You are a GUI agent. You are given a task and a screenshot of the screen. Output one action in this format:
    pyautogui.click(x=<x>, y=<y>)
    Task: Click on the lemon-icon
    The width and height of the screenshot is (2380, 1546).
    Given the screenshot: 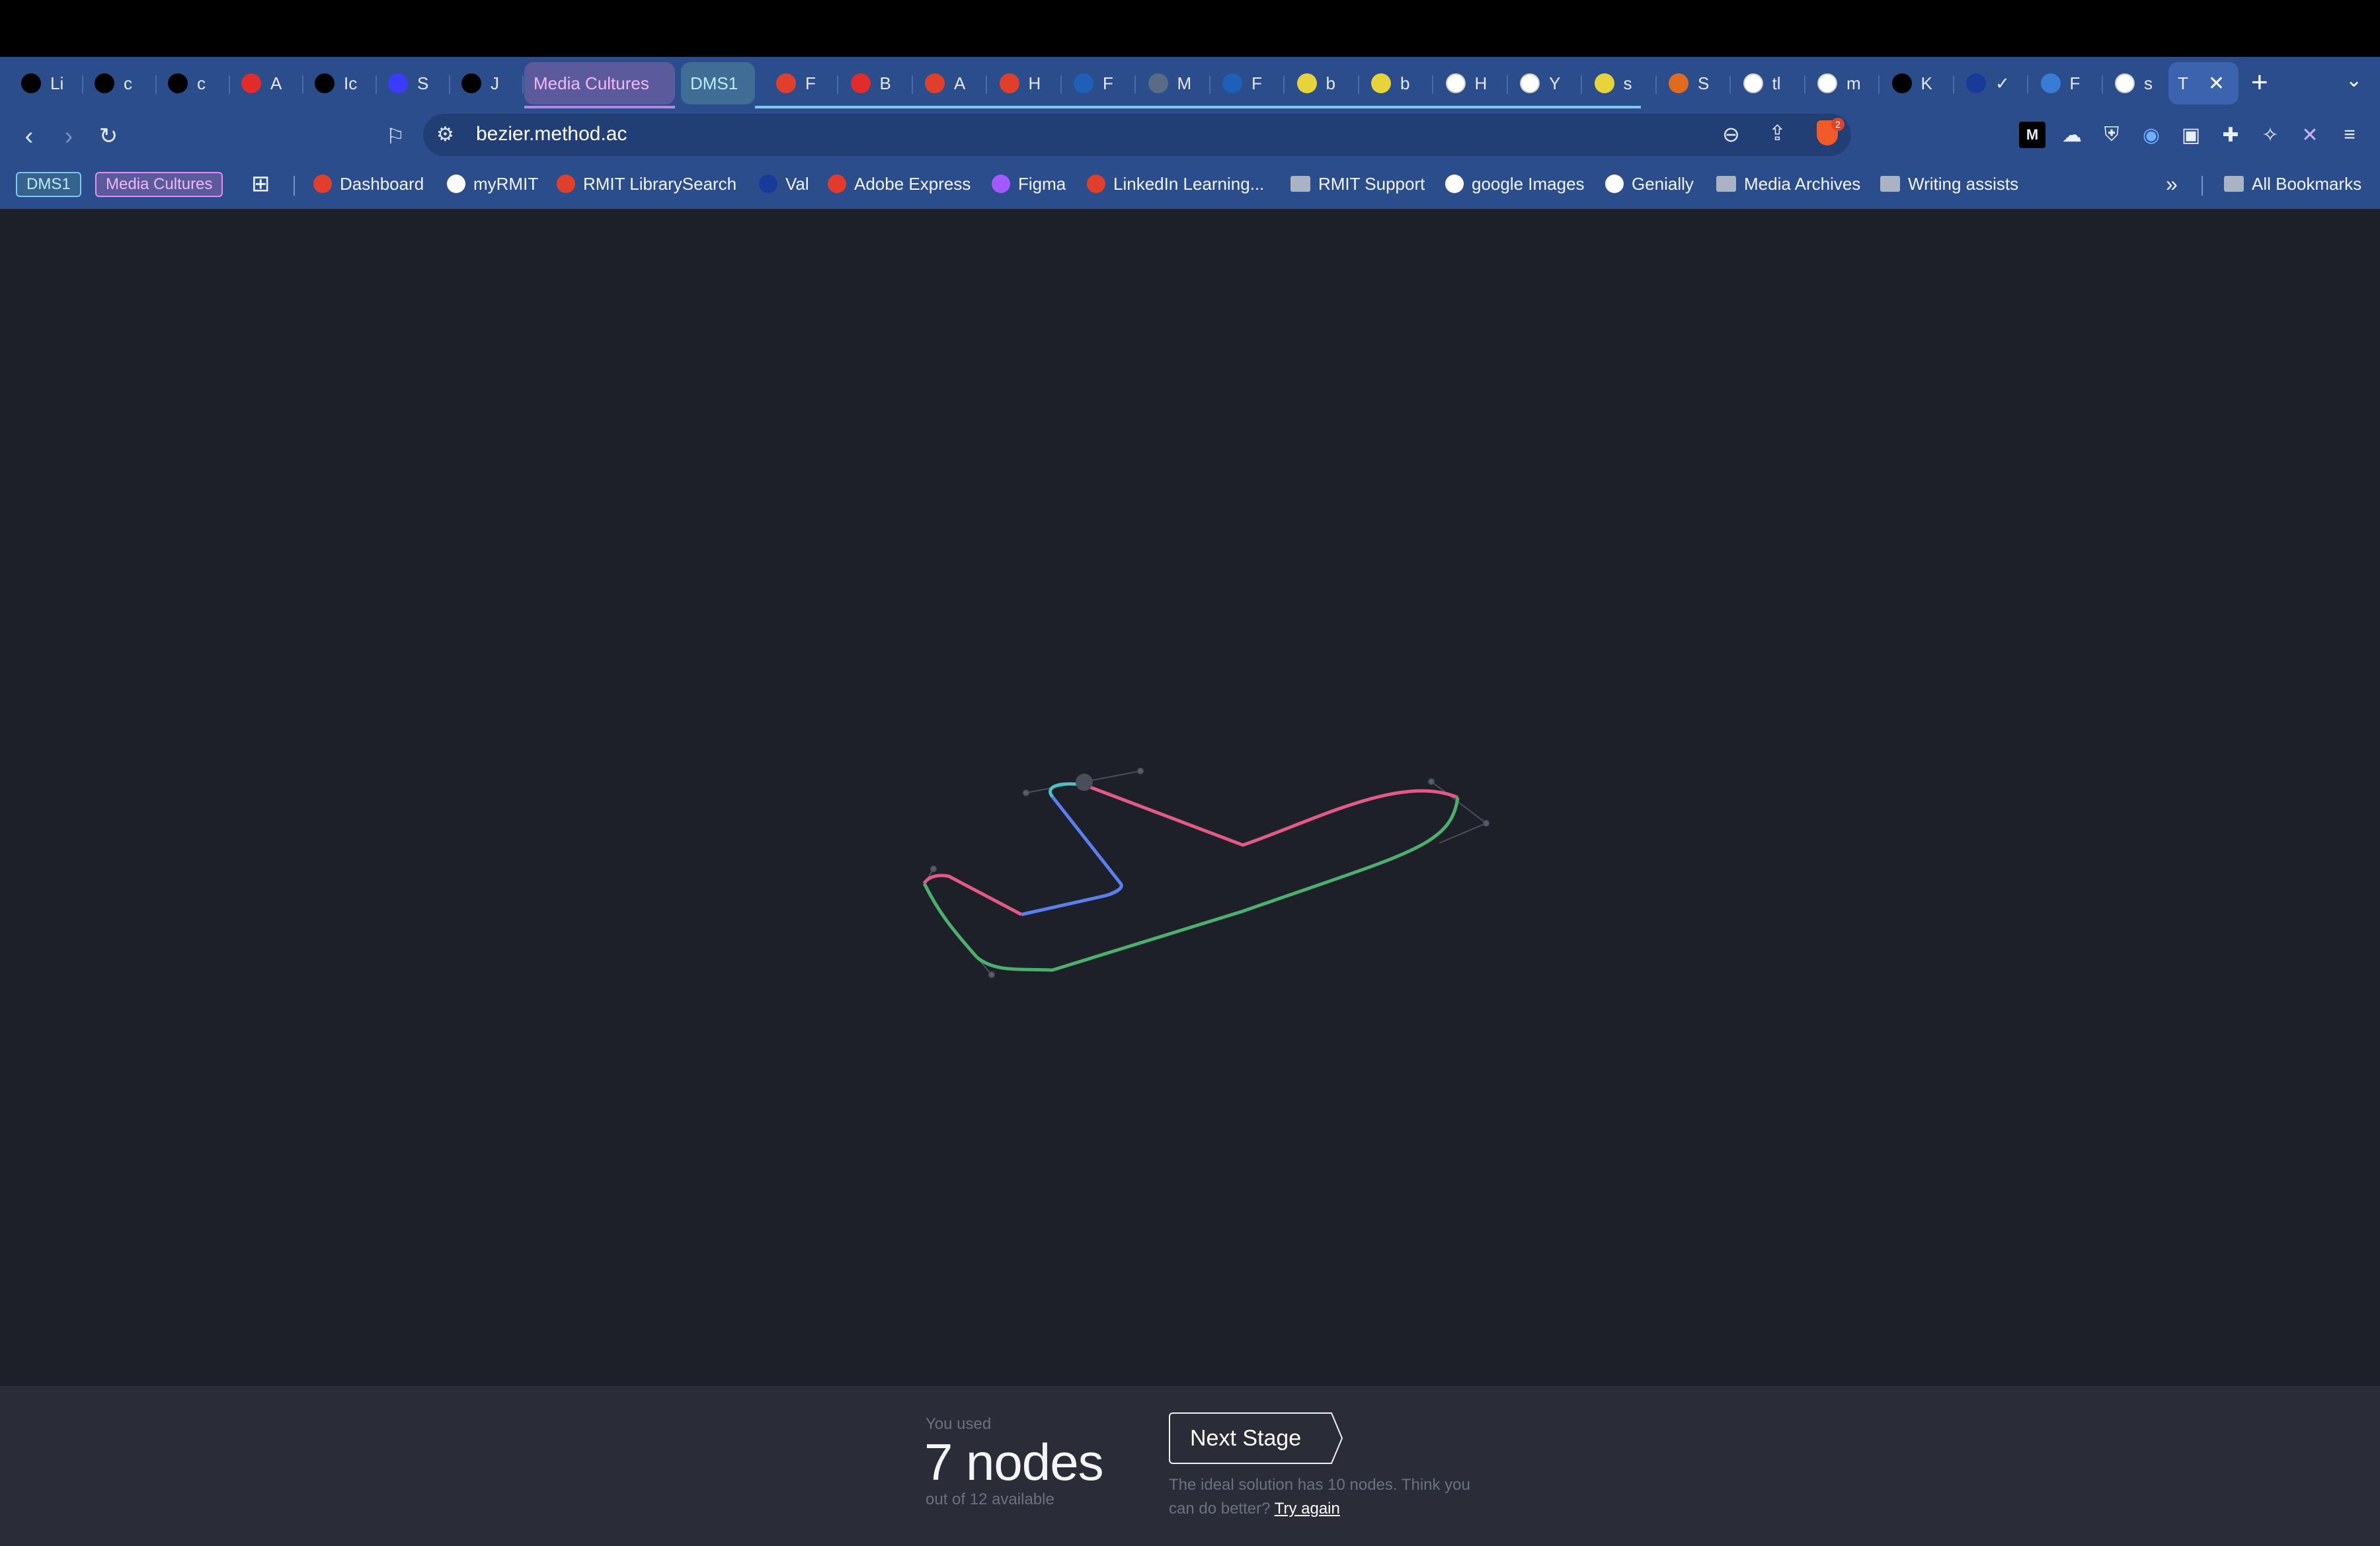 What is the action you would take?
    pyautogui.click(x=1381, y=83)
    